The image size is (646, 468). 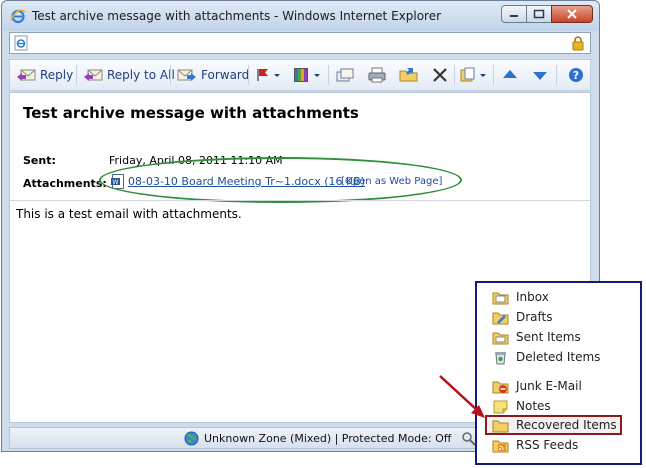 I want to click on folder-inbox: Inbox, so click(x=520, y=297).